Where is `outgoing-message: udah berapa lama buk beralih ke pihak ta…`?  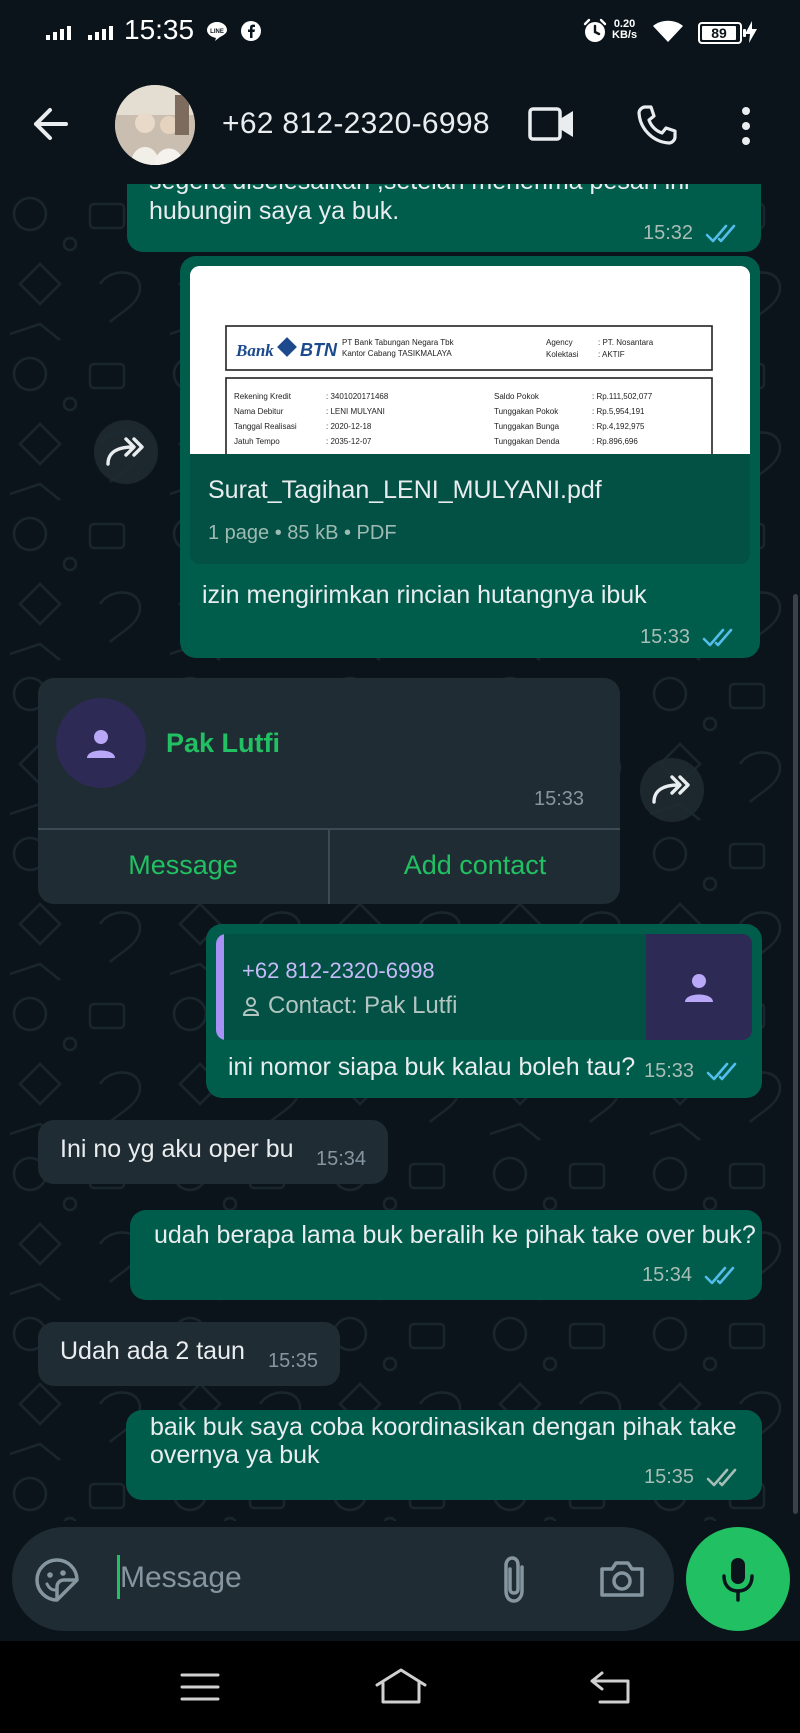 outgoing-message: udah berapa lama buk beralih ke pihak ta… is located at coordinates (446, 1255).